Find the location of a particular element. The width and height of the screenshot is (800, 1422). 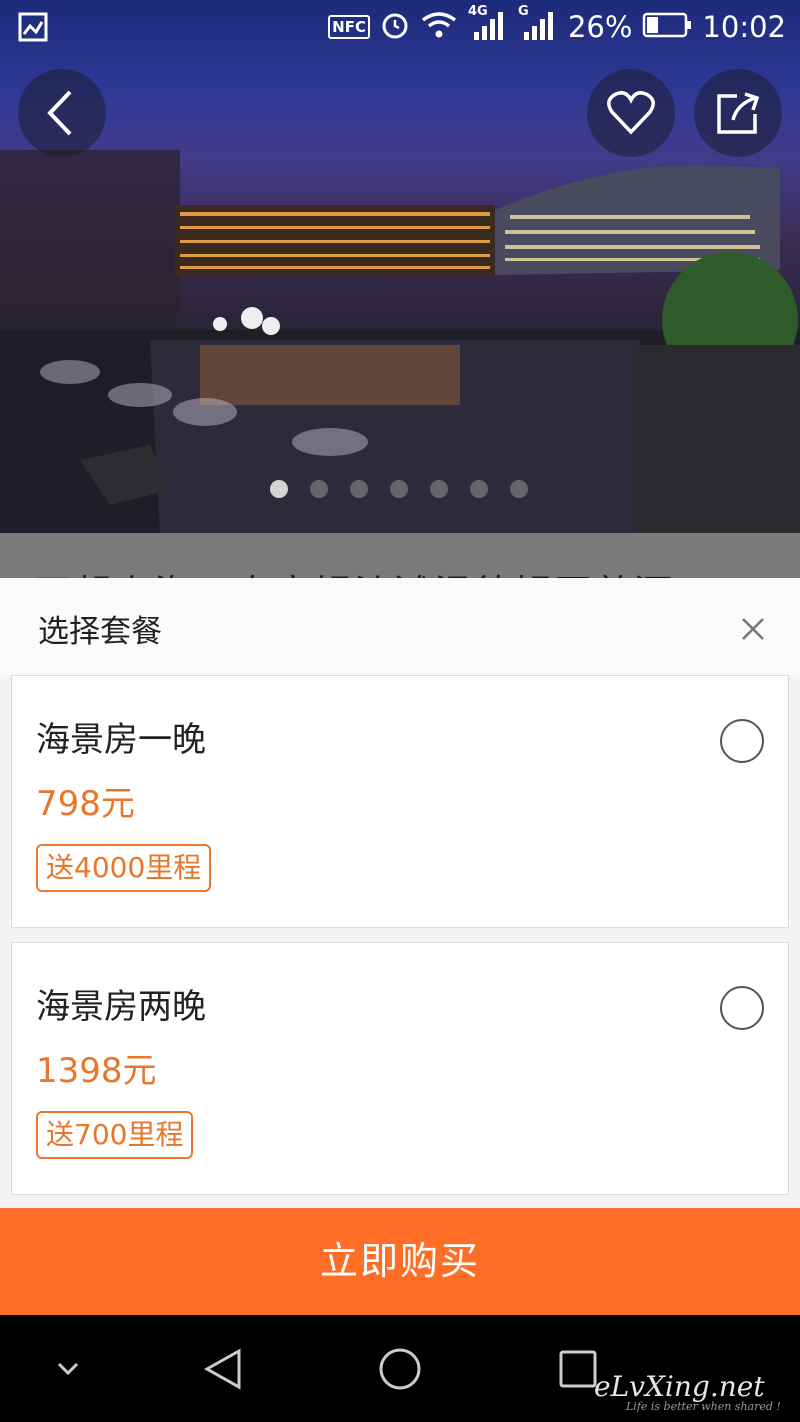

share-icon is located at coordinates (738, 113).